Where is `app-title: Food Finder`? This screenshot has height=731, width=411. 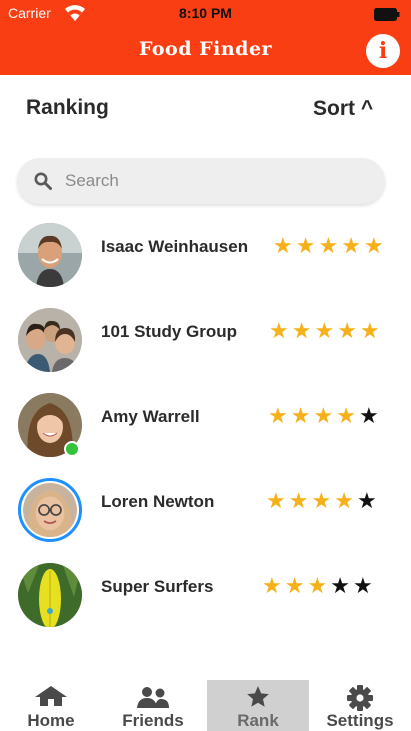
app-title: Food Finder is located at coordinates (205, 49).